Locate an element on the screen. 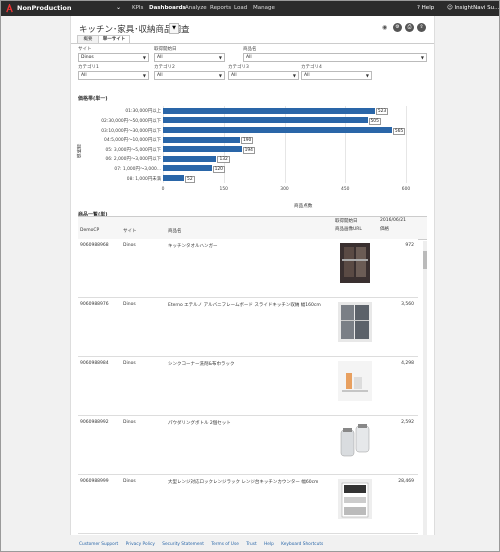 Image resolution: width=500 pixels, height=552 pixels. chart-gridline is located at coordinates (406, 144).